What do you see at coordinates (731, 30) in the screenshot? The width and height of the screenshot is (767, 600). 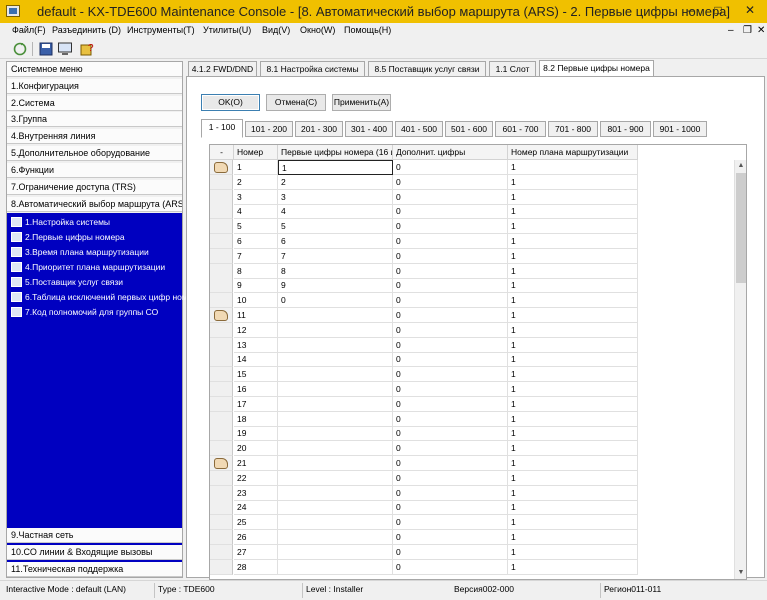 I see `mdi-minimize-button: –` at bounding box center [731, 30].